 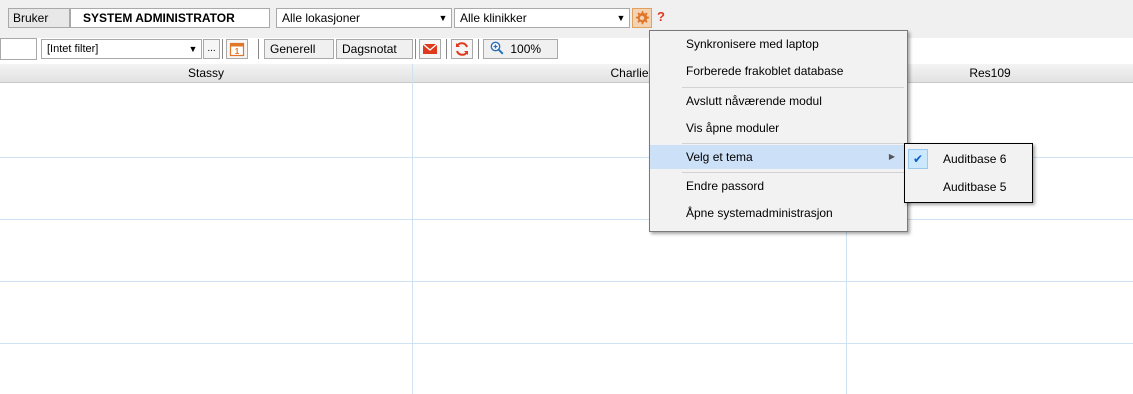 I want to click on calendar-button: 1, so click(x=237, y=49).